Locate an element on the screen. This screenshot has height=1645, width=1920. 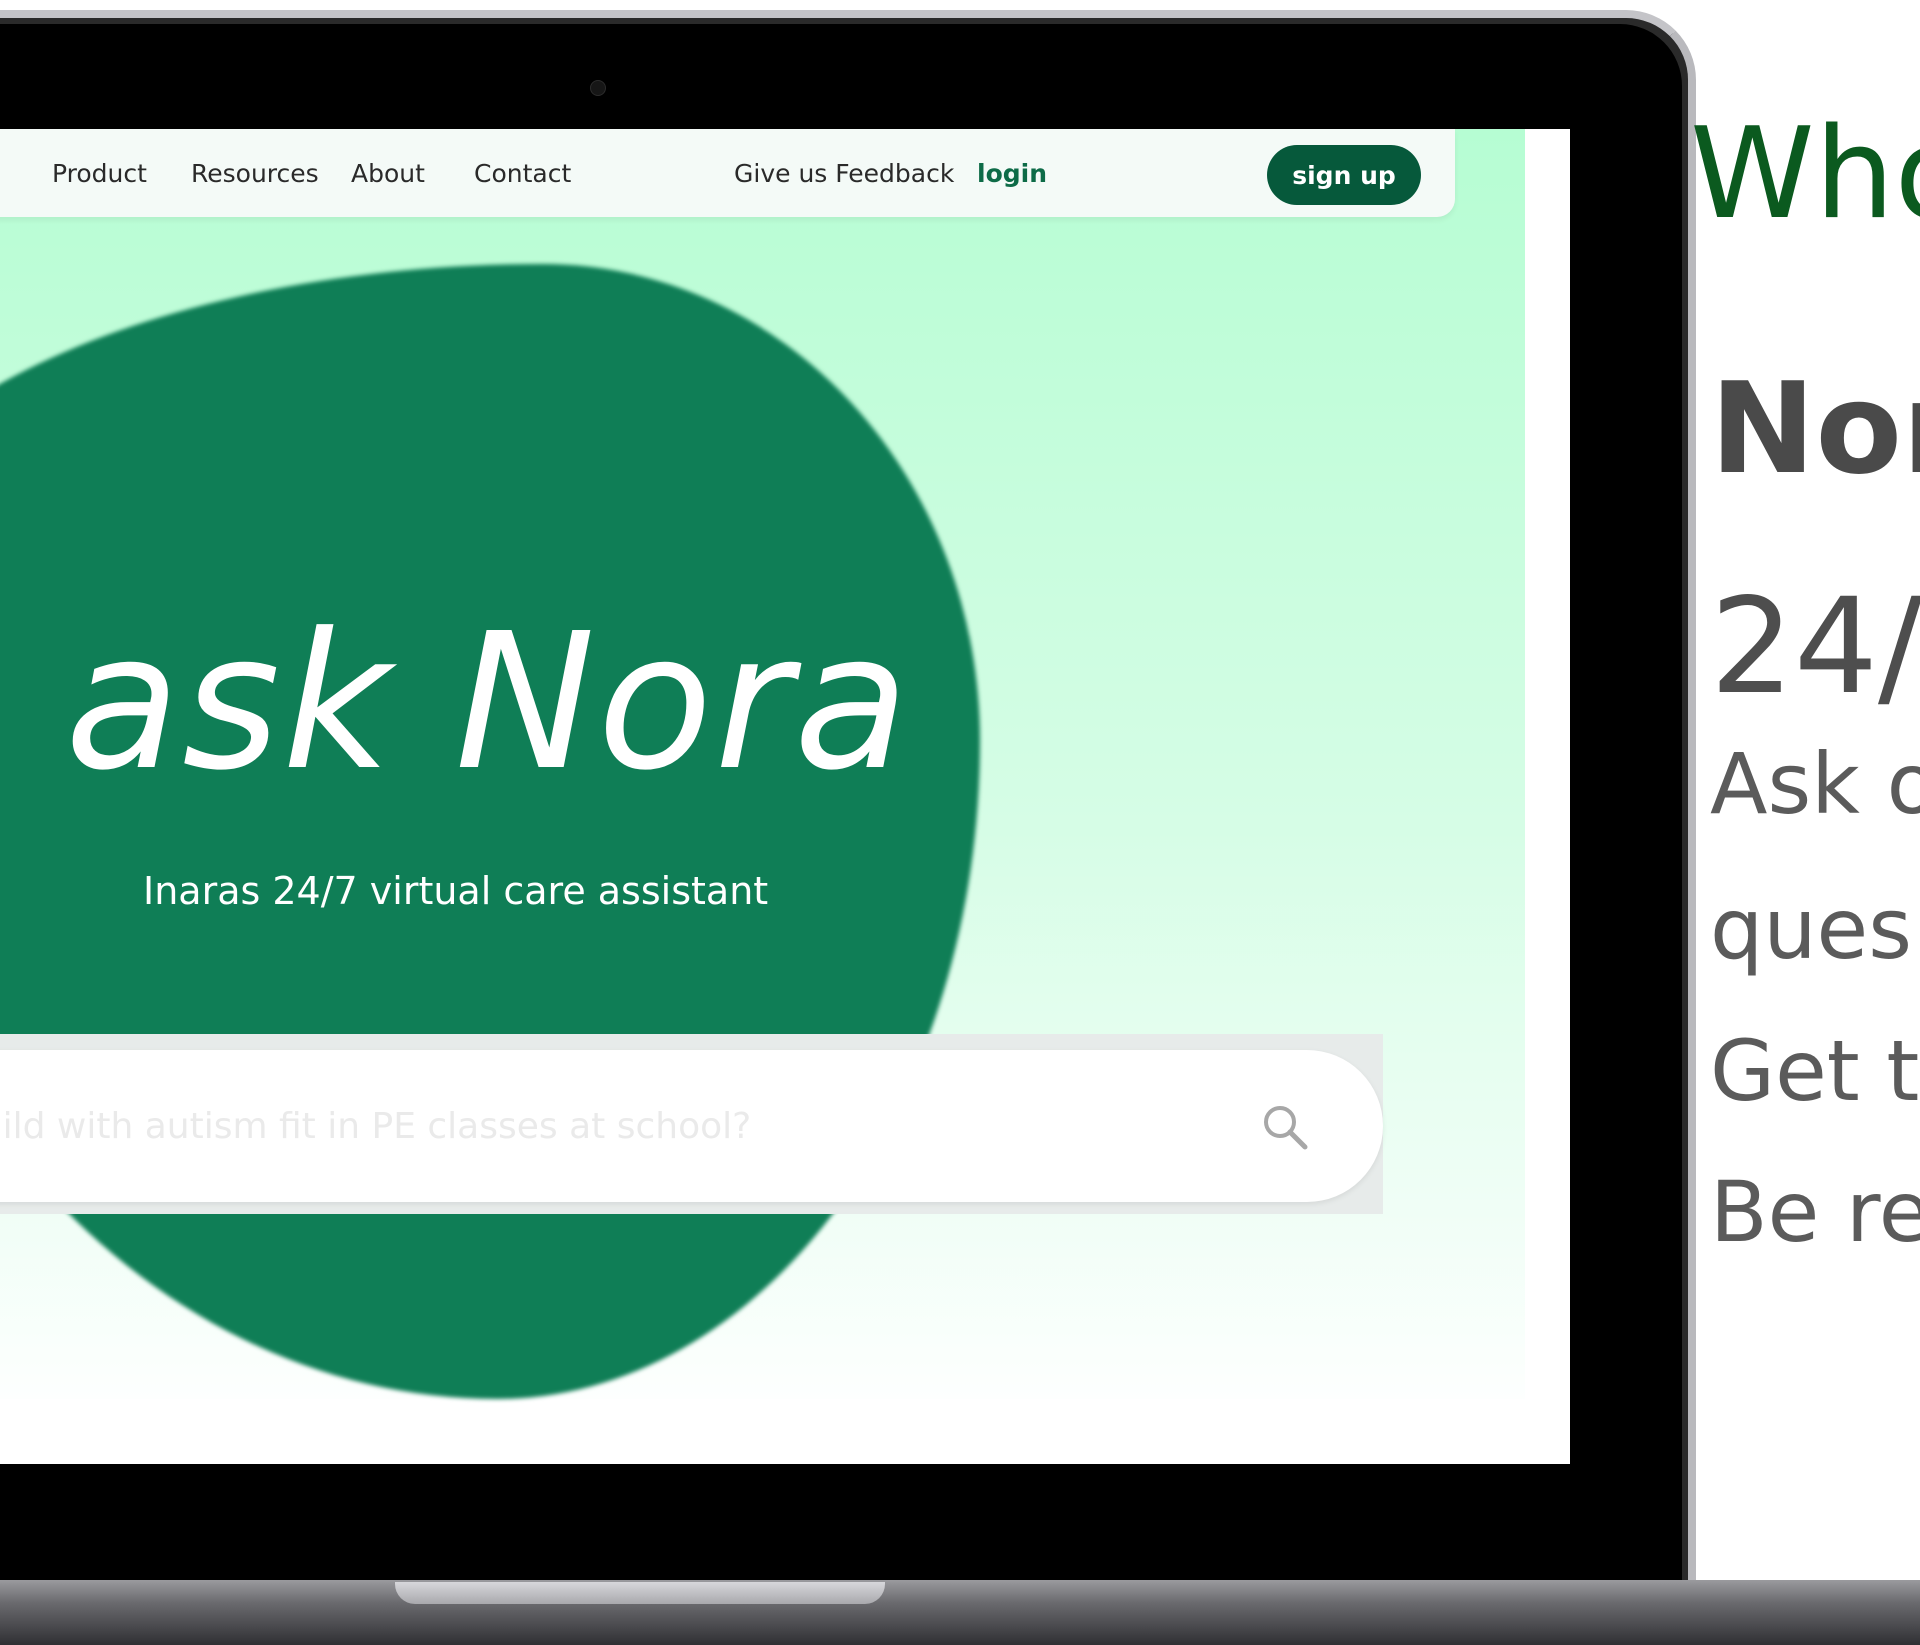
nav-feedback: Give us Feedback is located at coordinates (844, 173).